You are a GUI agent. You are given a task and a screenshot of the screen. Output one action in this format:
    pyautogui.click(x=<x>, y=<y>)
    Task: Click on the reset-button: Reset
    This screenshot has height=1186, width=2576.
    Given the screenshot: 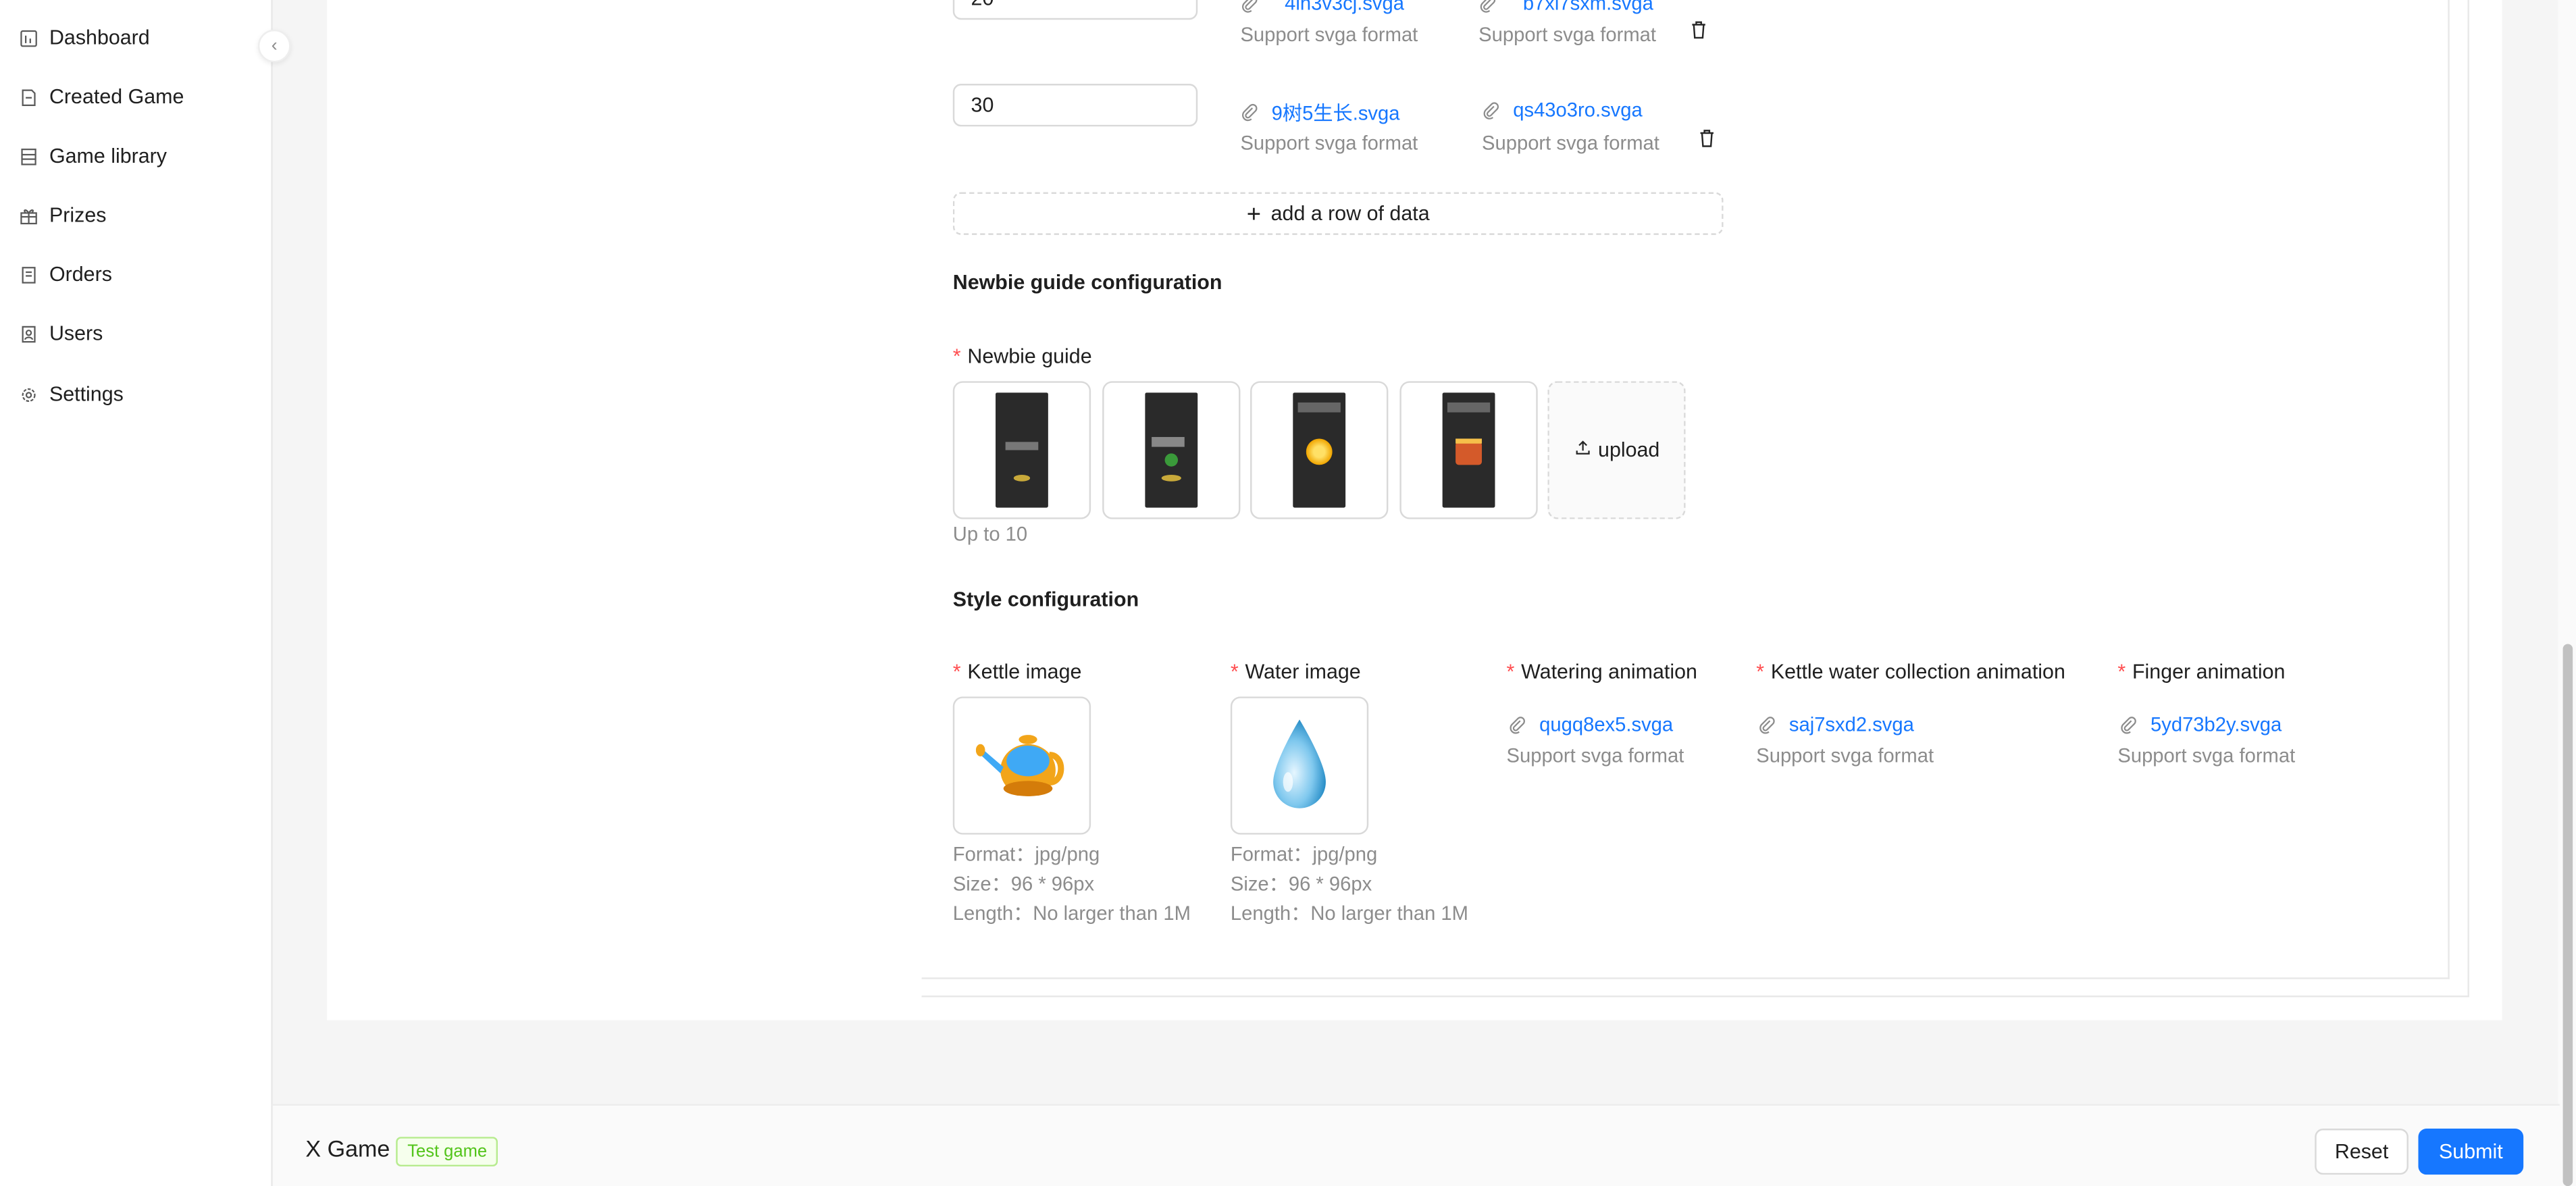 What is the action you would take?
    pyautogui.click(x=2361, y=1152)
    